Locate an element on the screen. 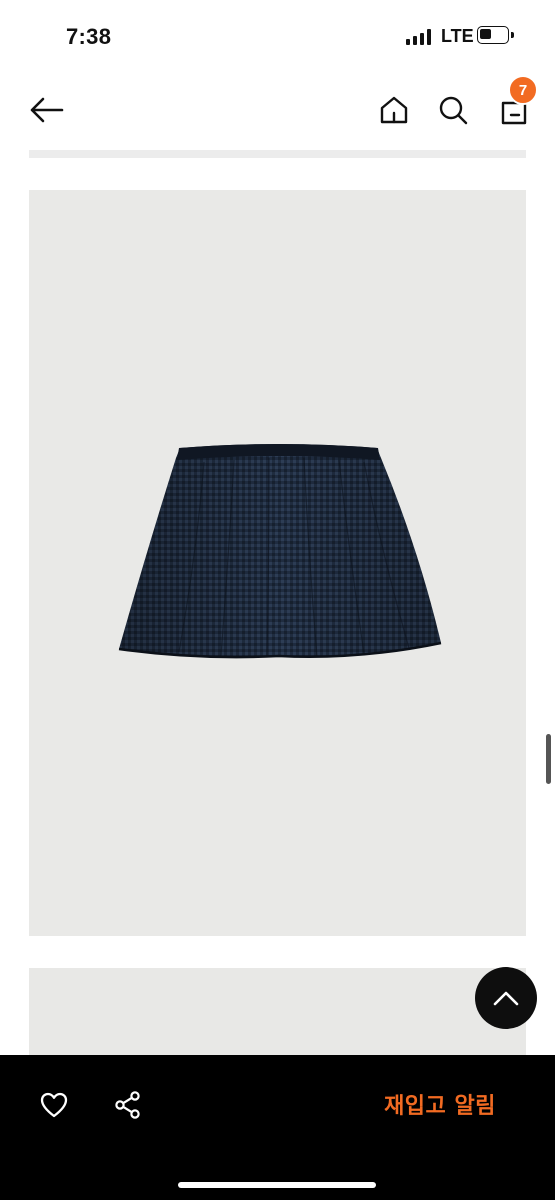 This screenshot has width=555, height=1200. divider is located at coordinates (277, 154).